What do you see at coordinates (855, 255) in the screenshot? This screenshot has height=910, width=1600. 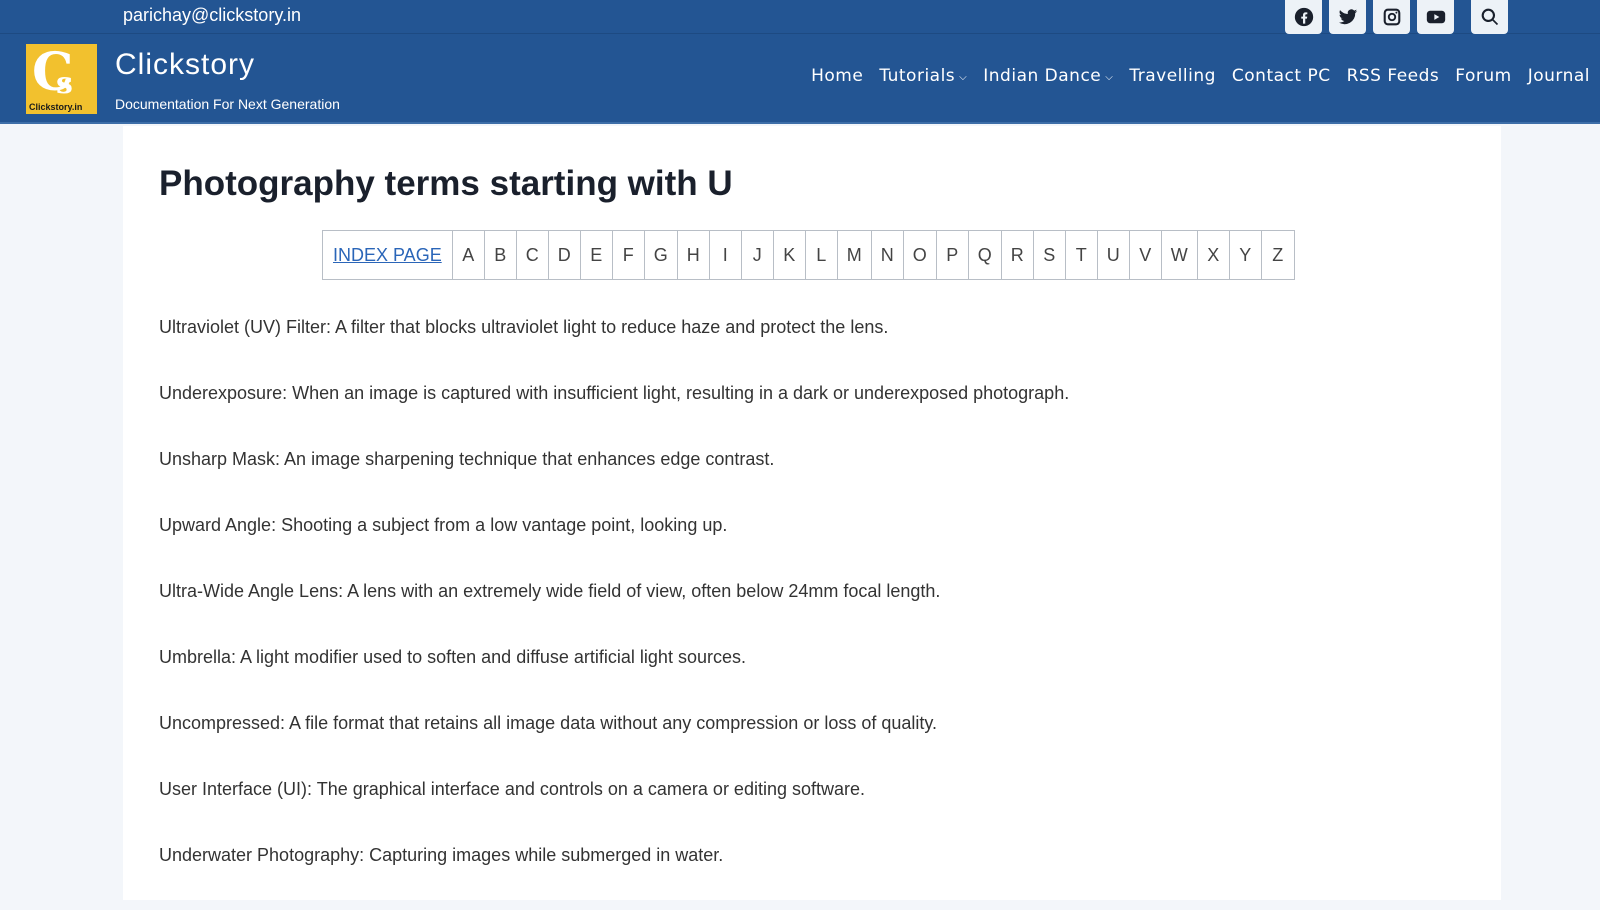 I see `letter-cell-m: M` at bounding box center [855, 255].